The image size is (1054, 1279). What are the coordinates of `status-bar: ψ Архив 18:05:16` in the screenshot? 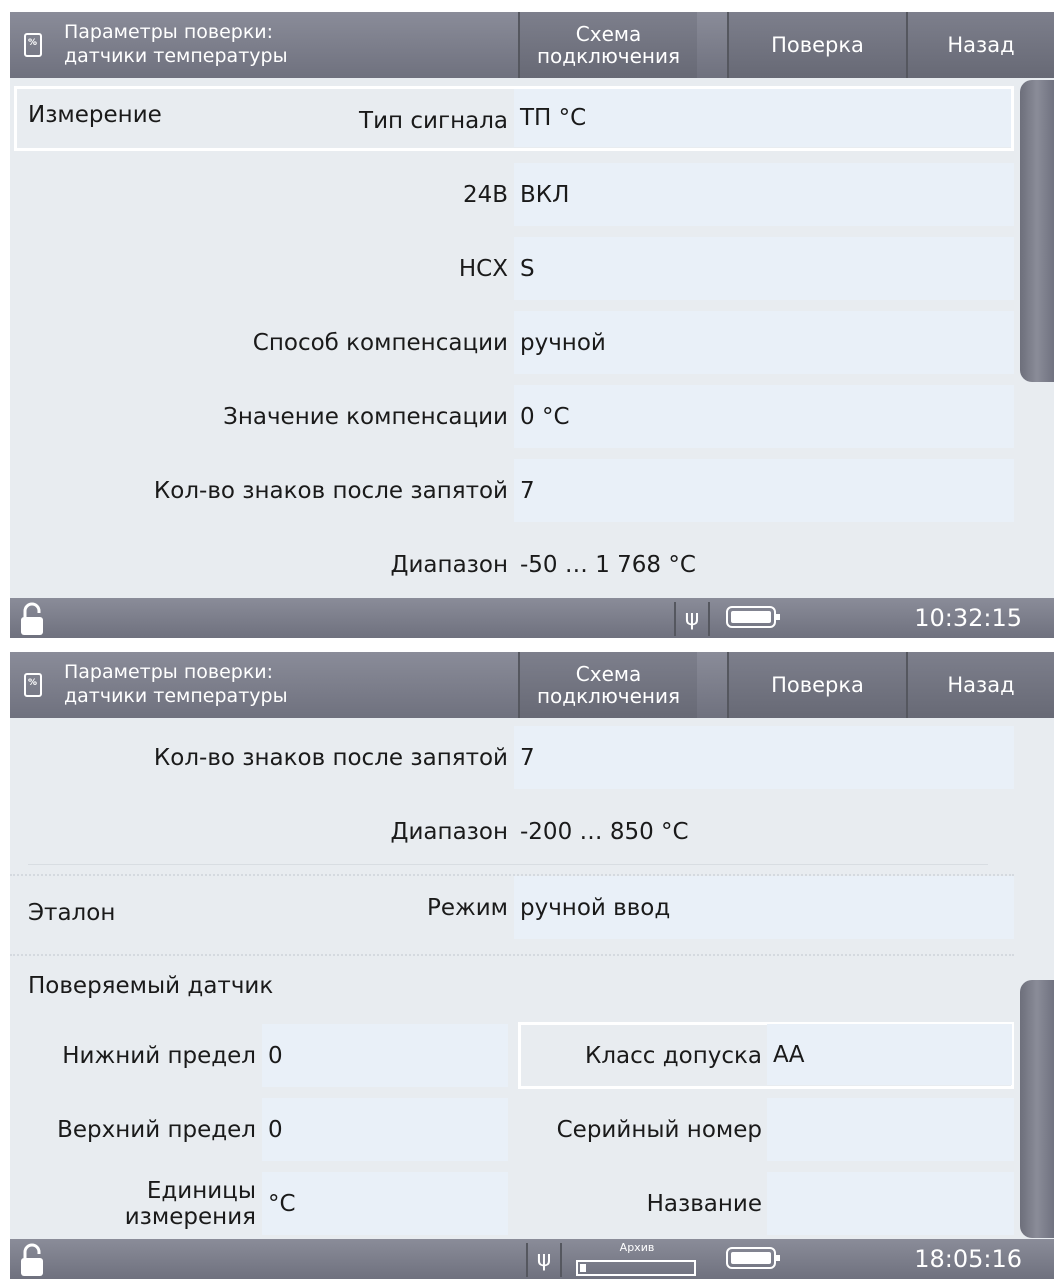 It's located at (532, 1259).